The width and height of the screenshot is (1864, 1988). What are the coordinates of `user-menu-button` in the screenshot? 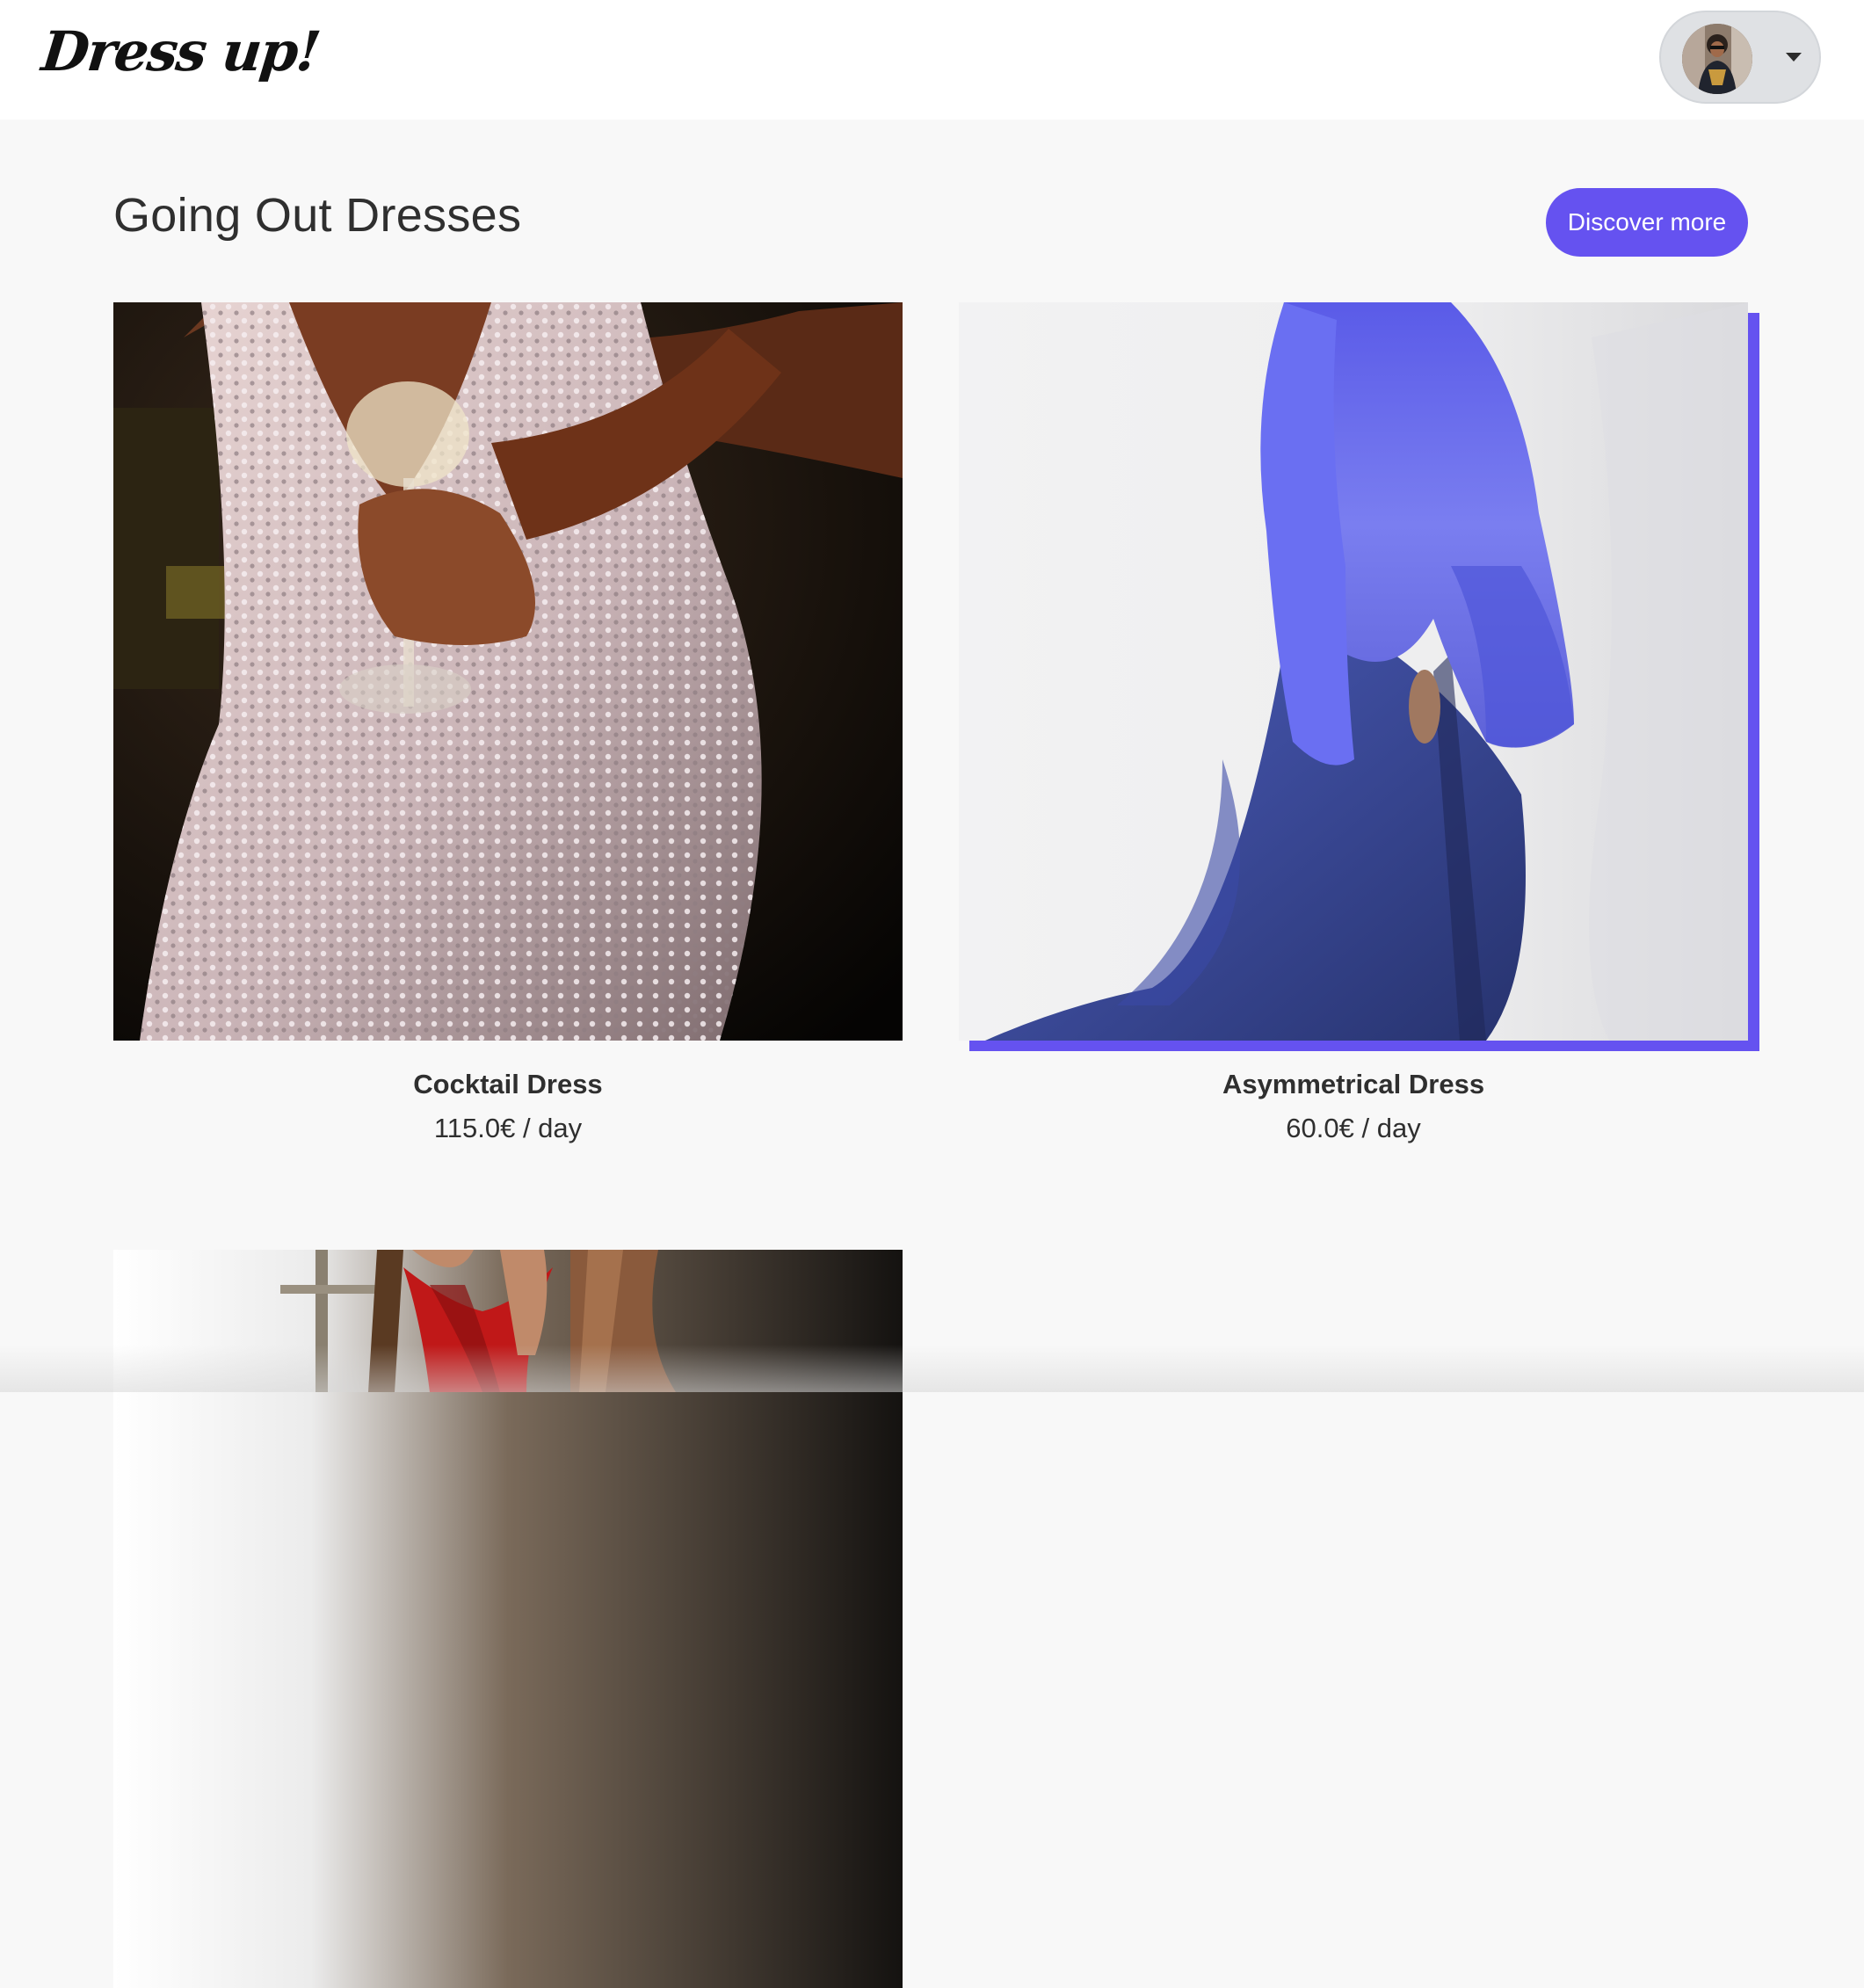 It's located at (1740, 58).